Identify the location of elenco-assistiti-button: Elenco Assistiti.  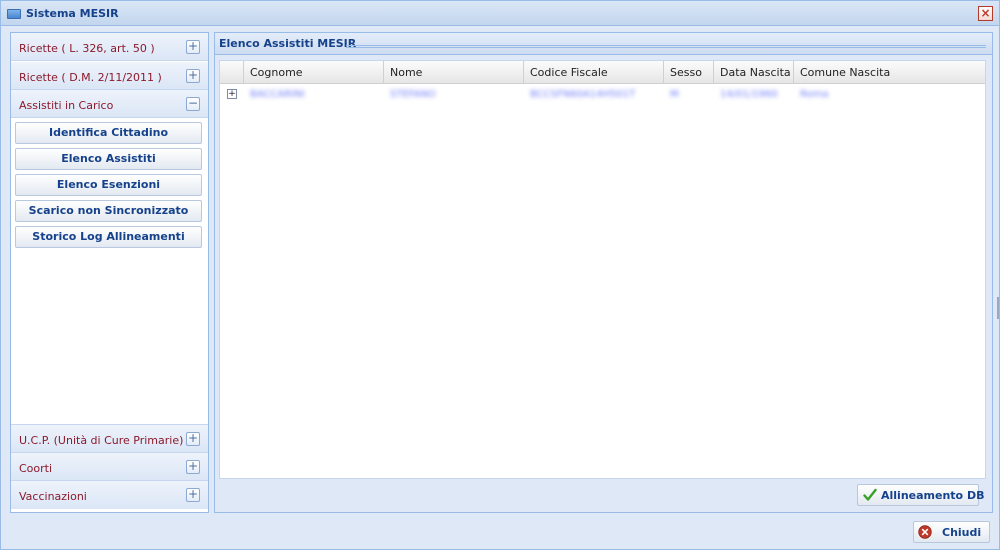
(108, 159).